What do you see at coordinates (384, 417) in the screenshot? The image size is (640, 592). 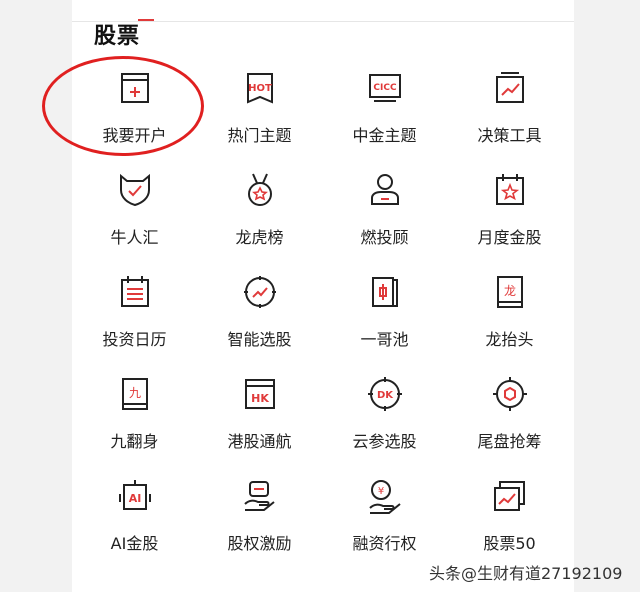 I see `feature-cloud-screening: DK 云参选股` at bounding box center [384, 417].